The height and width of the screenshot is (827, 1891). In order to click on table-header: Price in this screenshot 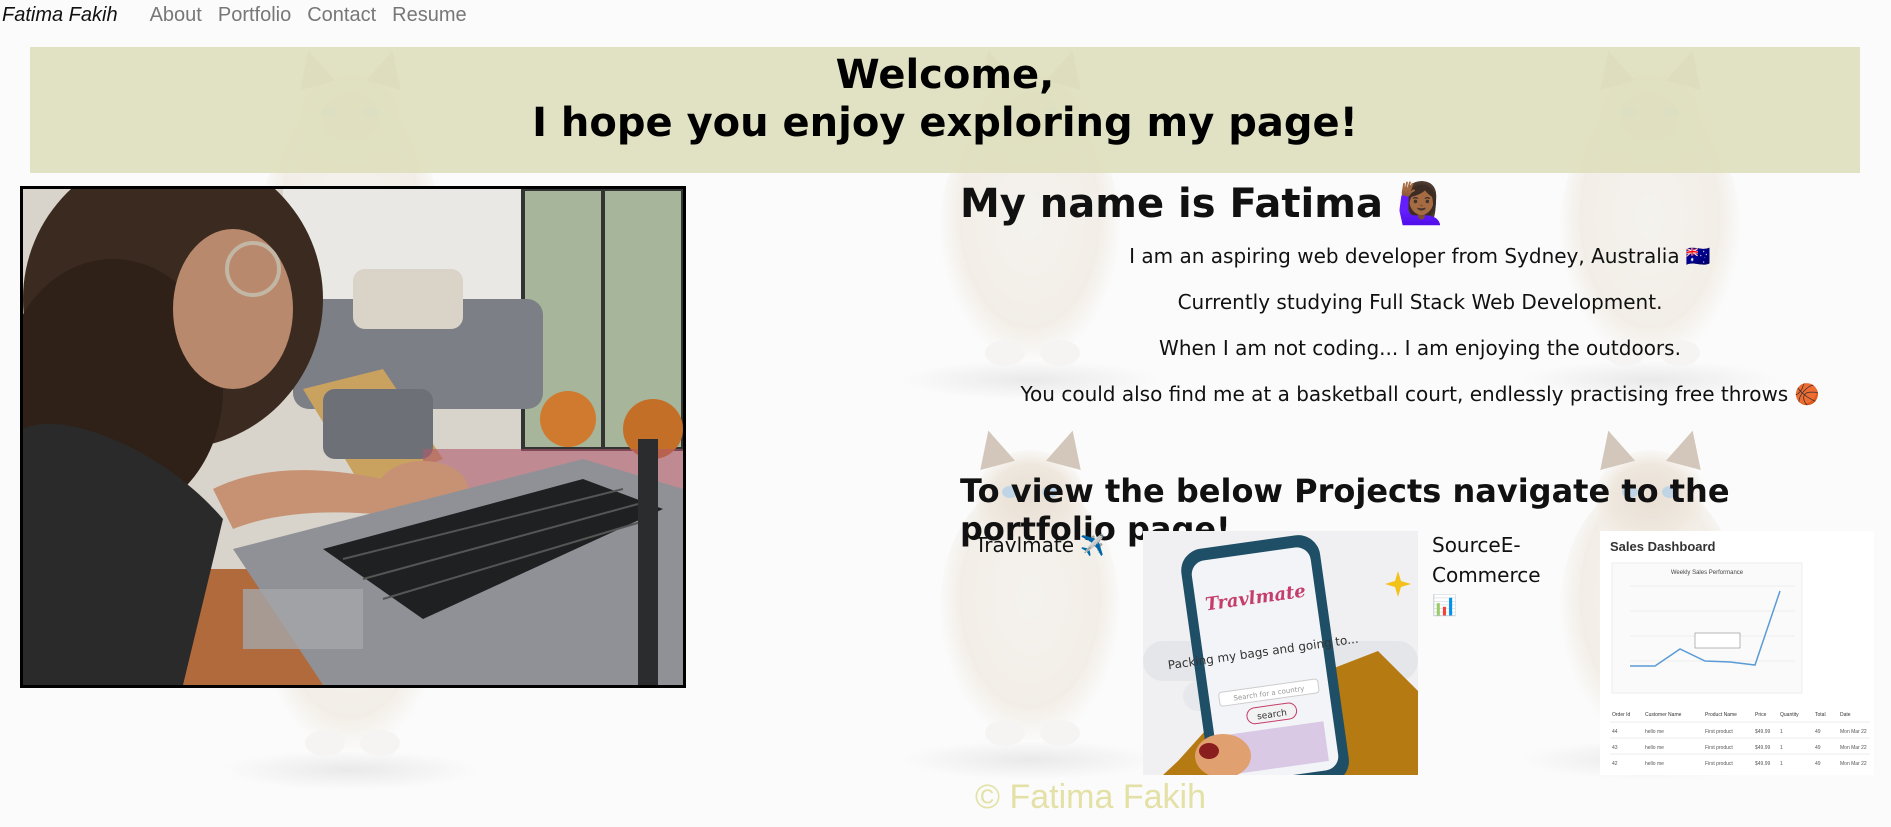, I will do `click(1761, 715)`.